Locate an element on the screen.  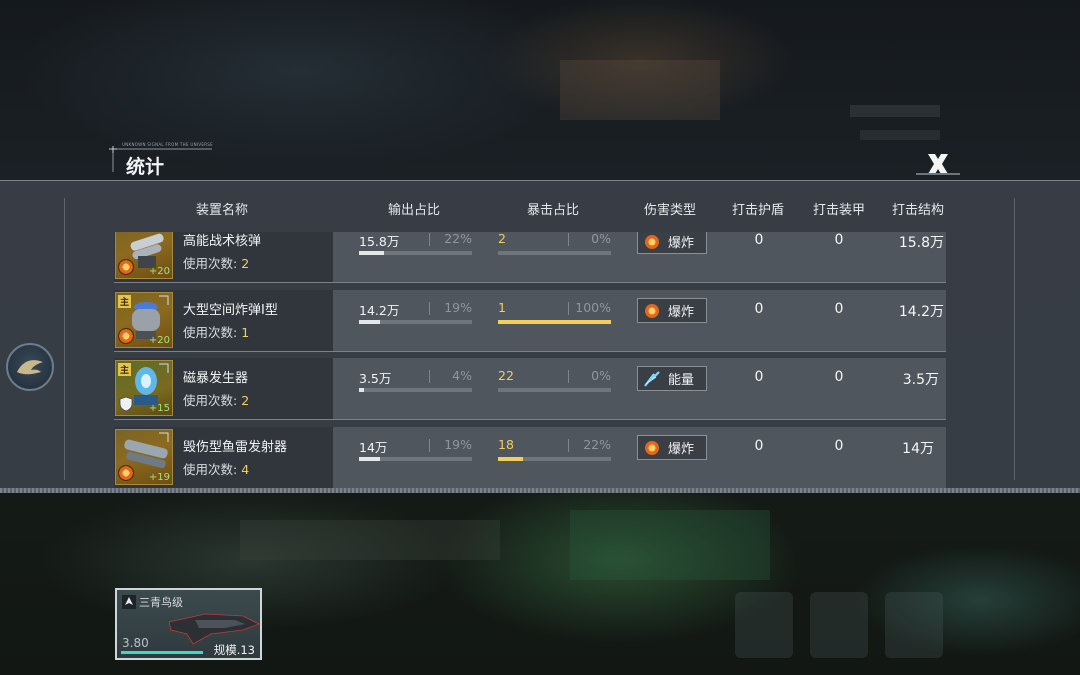
enhance-level: +15 is located at coordinates (159, 408).